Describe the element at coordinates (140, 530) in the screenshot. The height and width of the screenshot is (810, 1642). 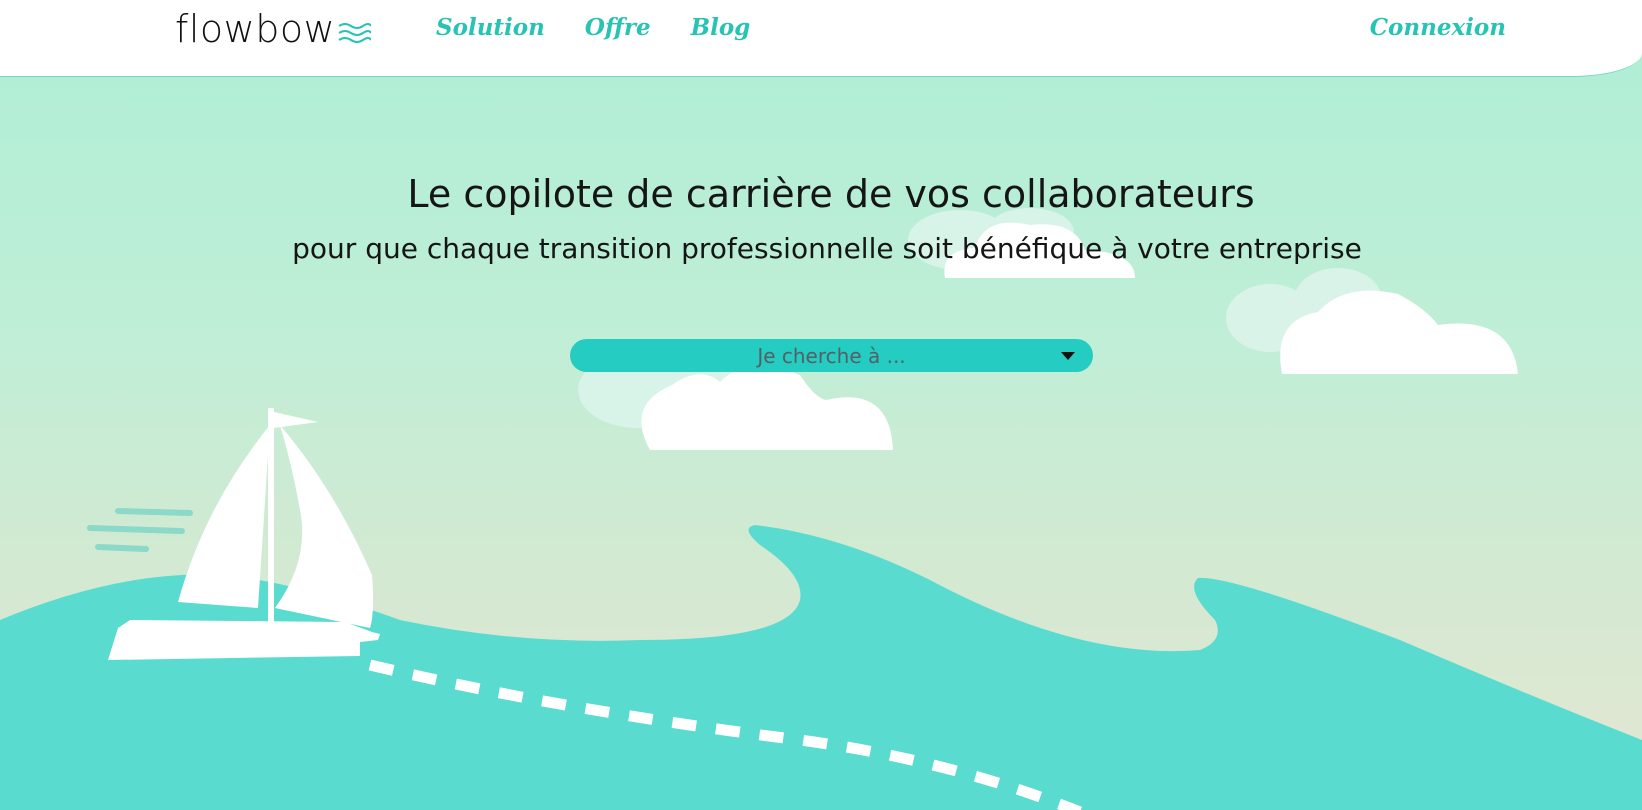
I see `speed-lines` at that location.